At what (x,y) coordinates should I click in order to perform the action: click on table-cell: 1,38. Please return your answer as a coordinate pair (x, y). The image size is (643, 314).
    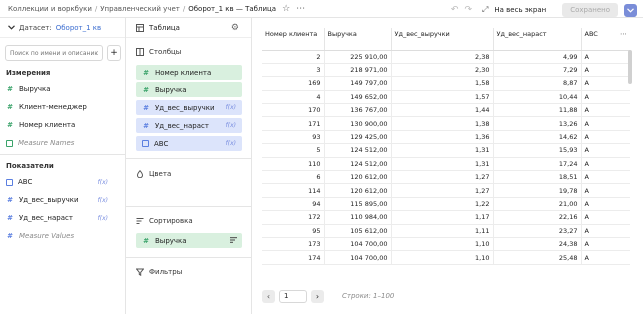
    Looking at the image, I should click on (442, 123).